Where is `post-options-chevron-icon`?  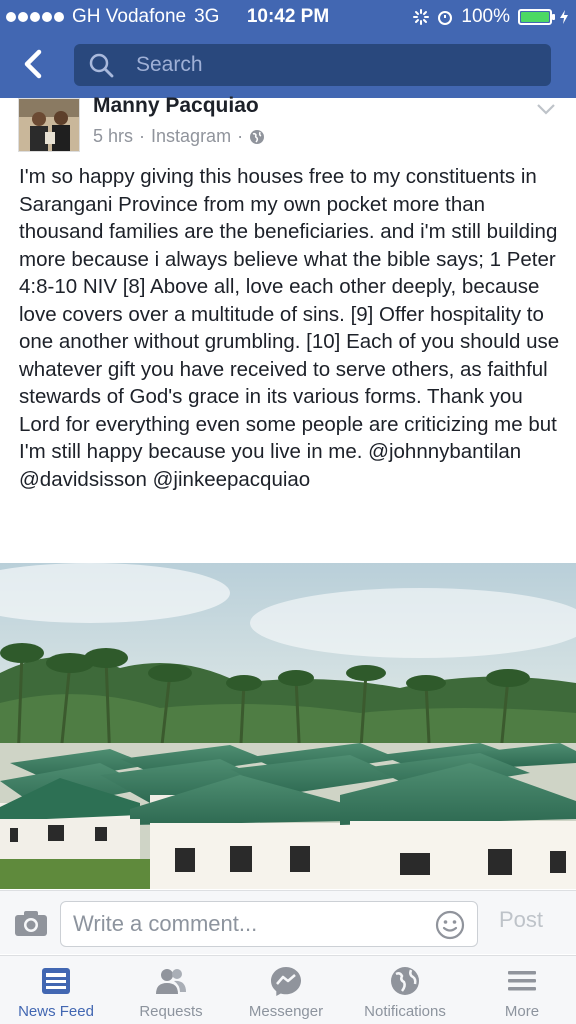
post-options-chevron-icon is located at coordinates (546, 109).